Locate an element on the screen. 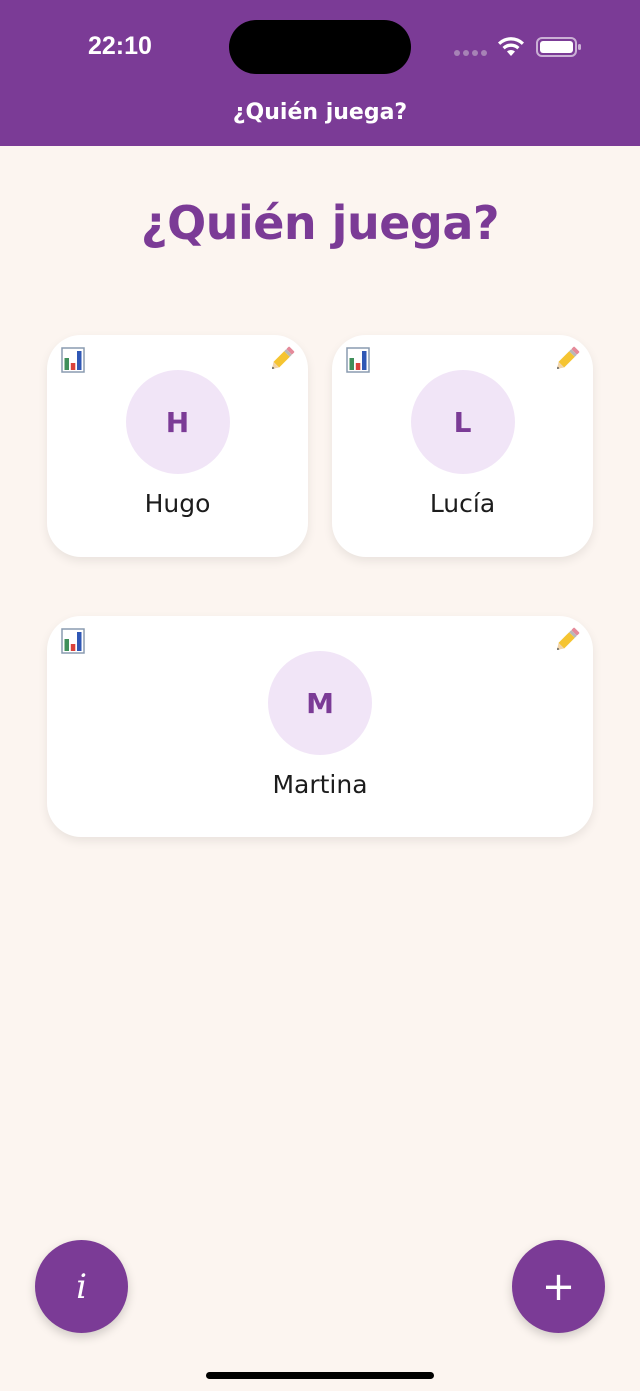 This screenshot has height=1391, width=640. player-card-martina: M Martina is located at coordinates (320, 726).